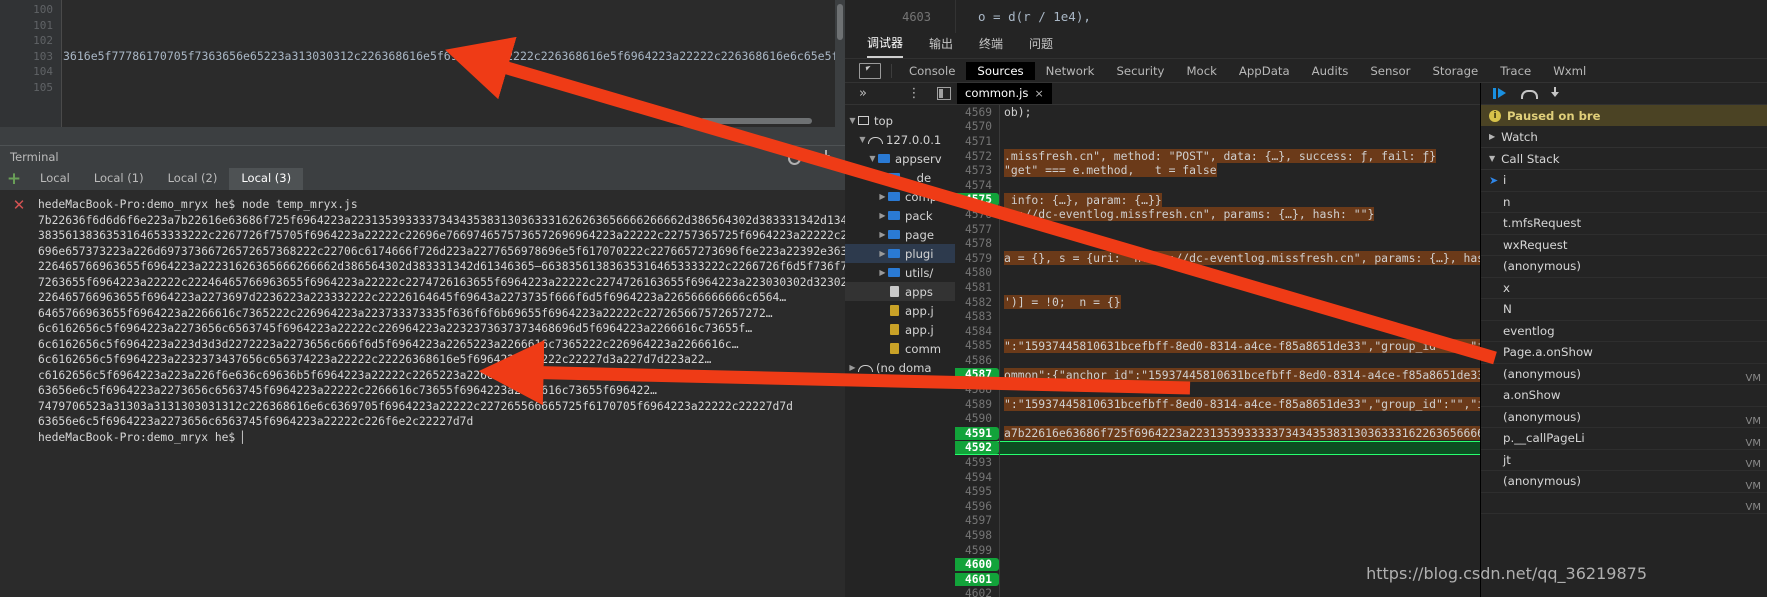 This screenshot has width=1767, height=597. Describe the element at coordinates (977, 272) in the screenshot. I see `code-line-number: 4580` at that location.